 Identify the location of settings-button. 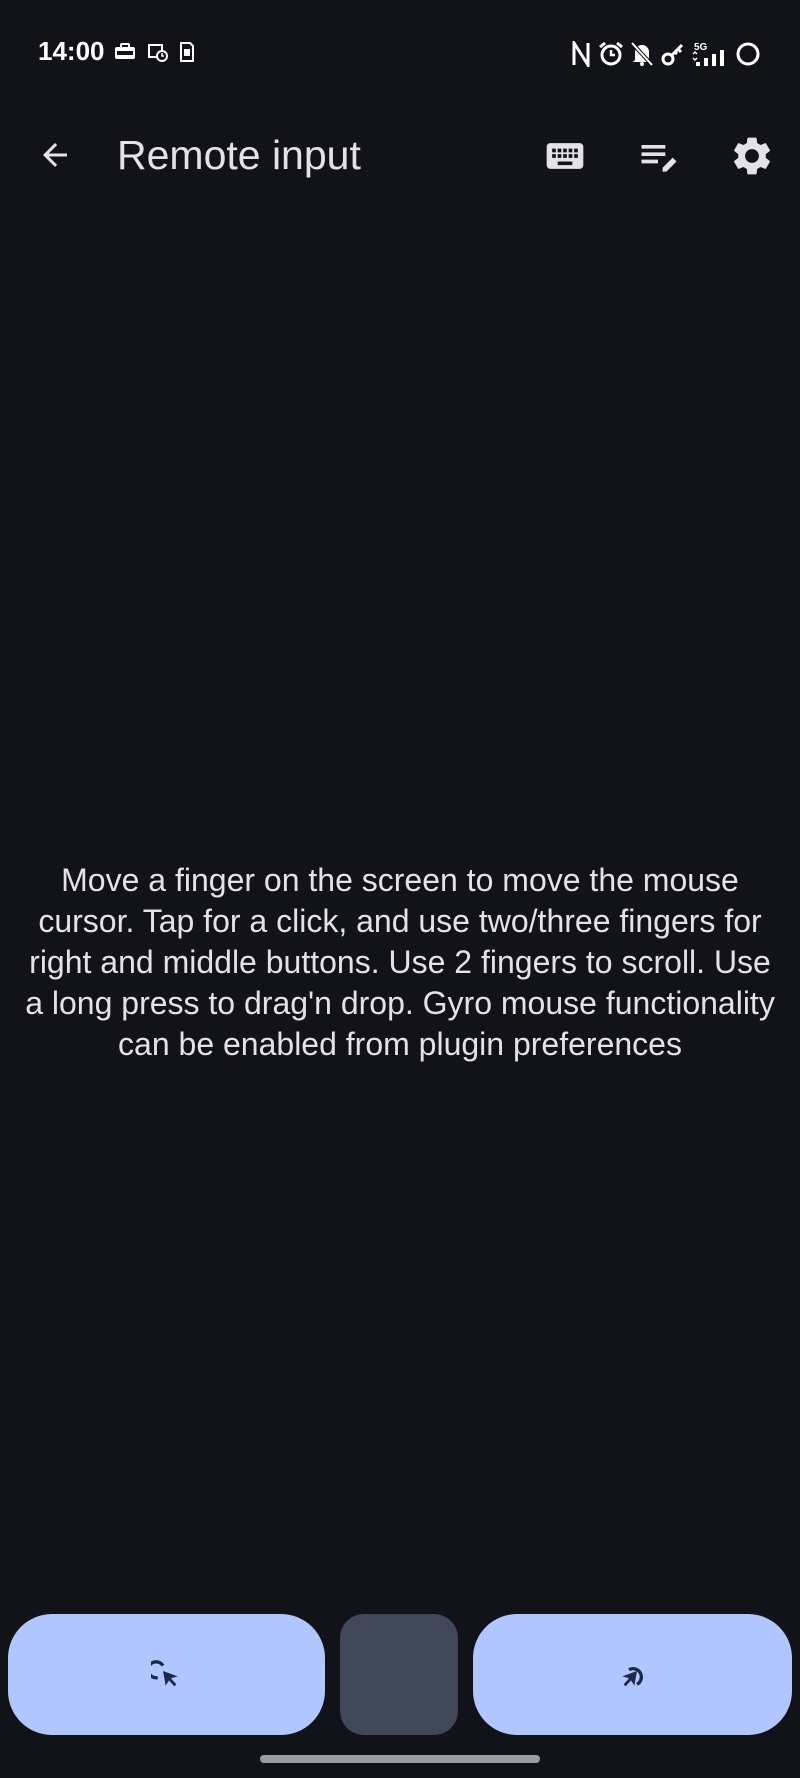
(752, 156).